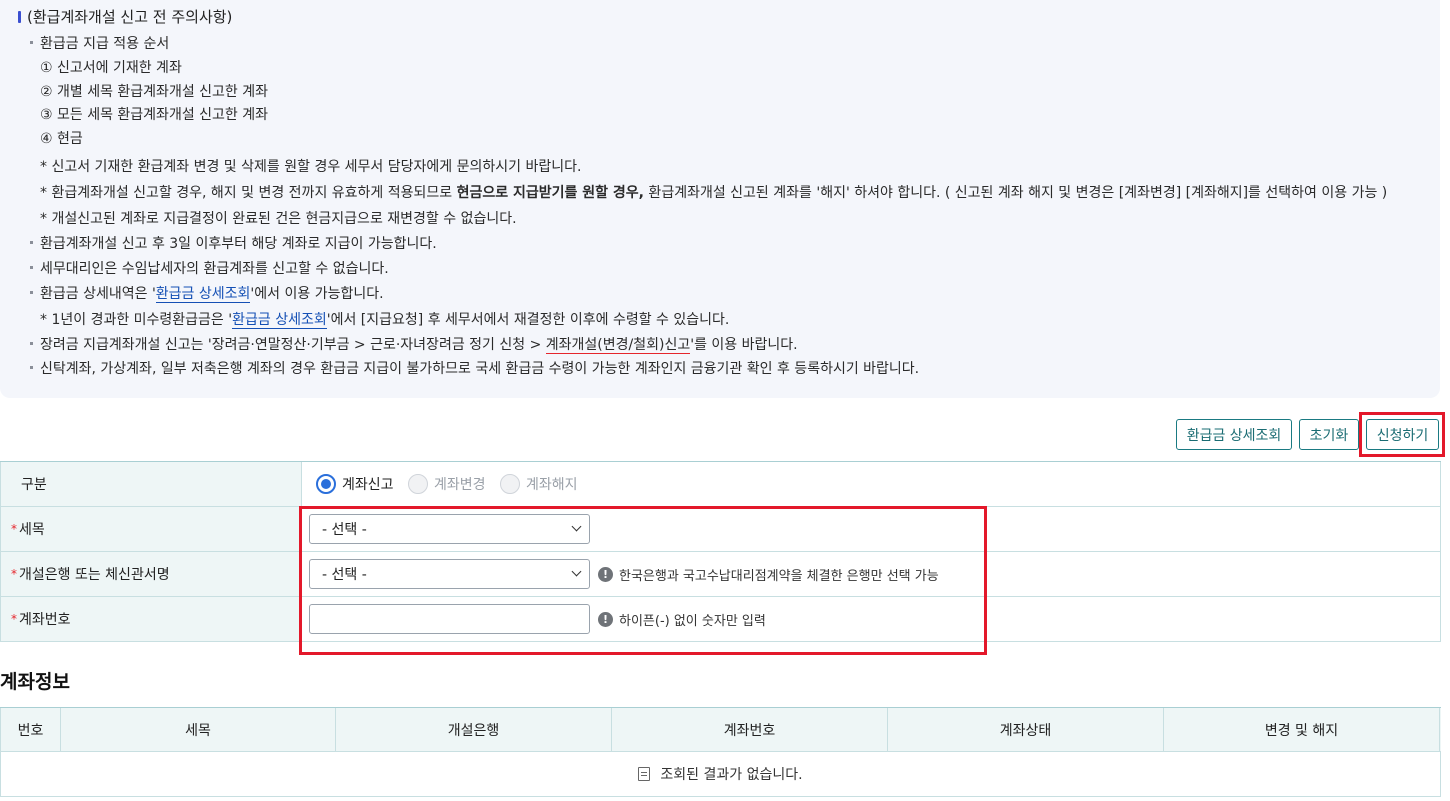 The height and width of the screenshot is (801, 1450). What do you see at coordinates (682, 619) in the screenshot?
I see `account-hint: ! 하이픈(-) 없이 숫자만 입력` at bounding box center [682, 619].